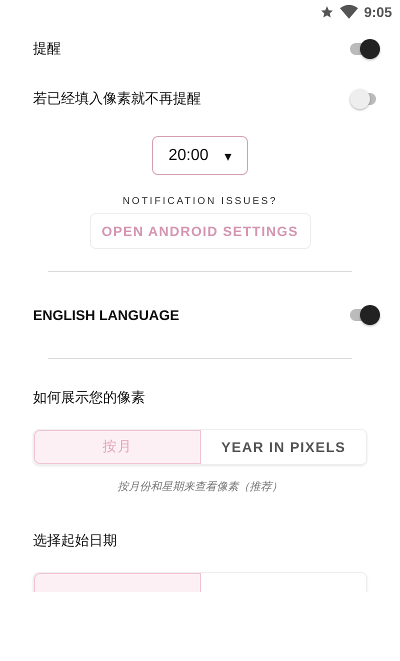  I want to click on setting-label: 提醒, so click(47, 49).